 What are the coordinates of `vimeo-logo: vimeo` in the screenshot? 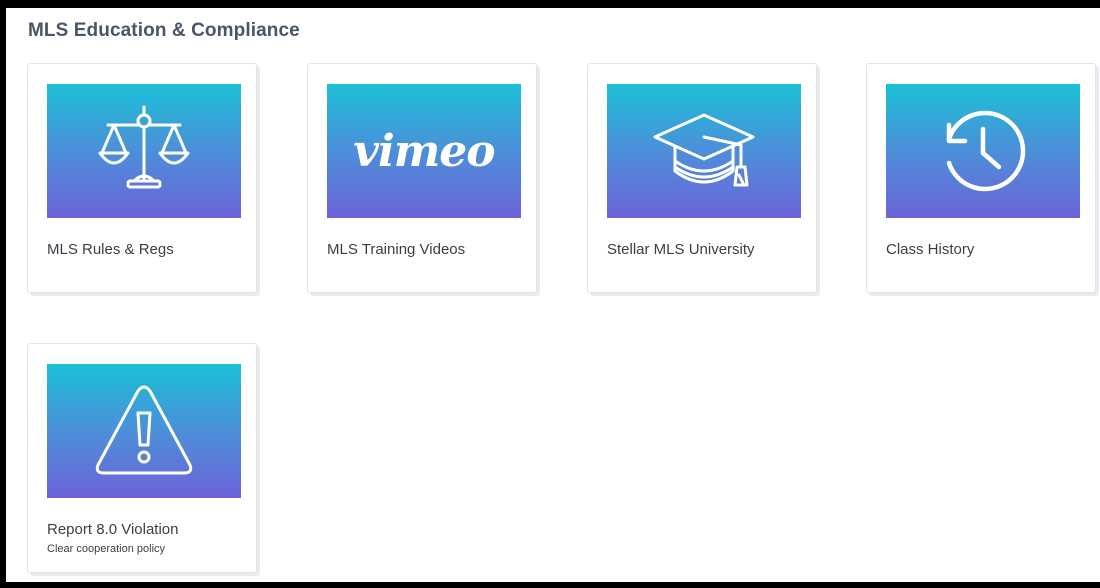 It's located at (424, 151).